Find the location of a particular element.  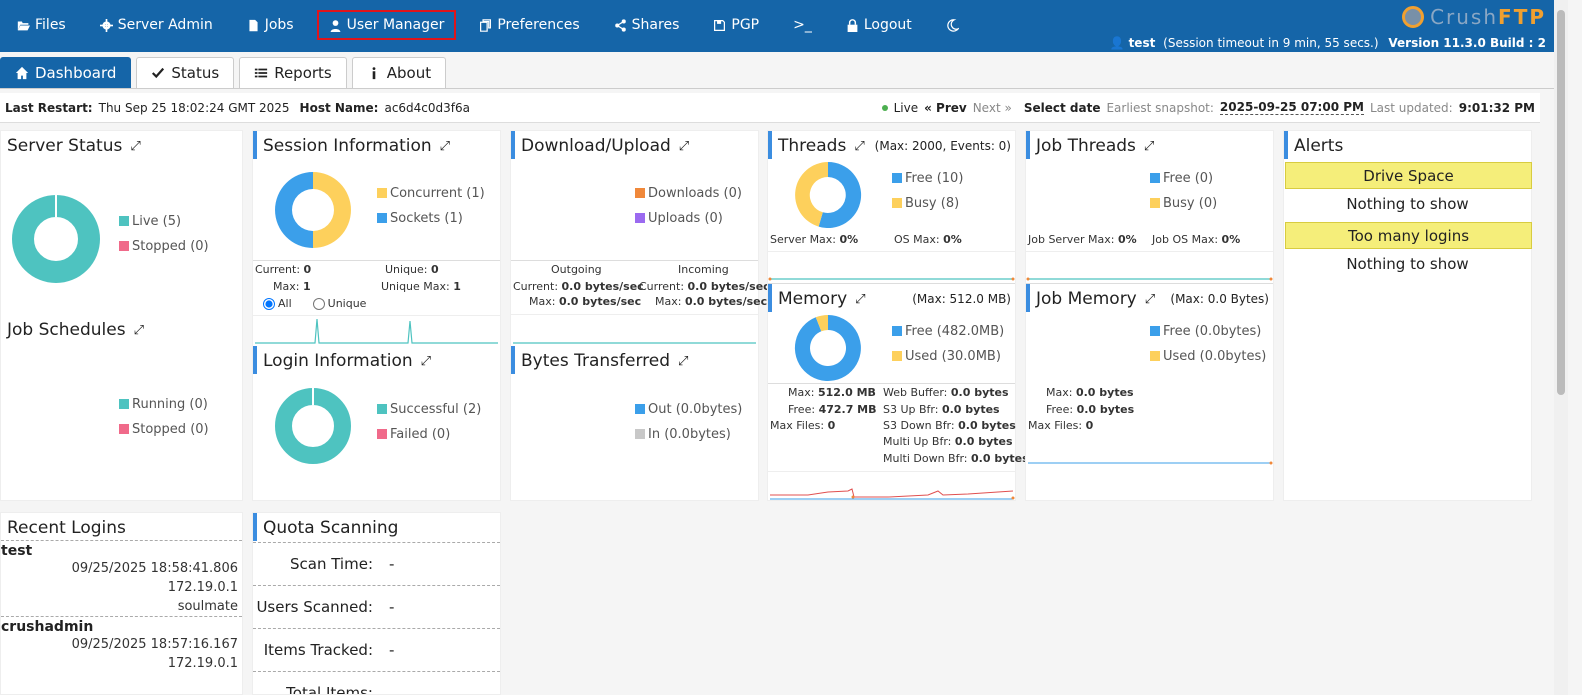

legend-busy: Busy (8) is located at coordinates (927, 203).